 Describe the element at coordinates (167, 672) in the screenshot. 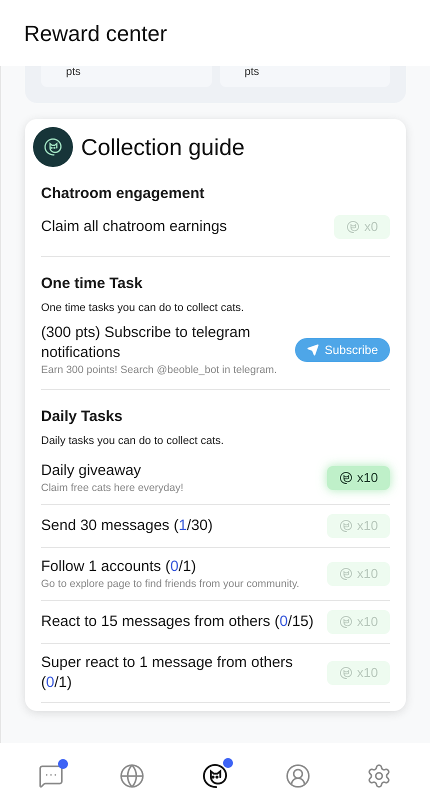

I see `task-title: Super react to 1 message from others (0/1)` at that location.